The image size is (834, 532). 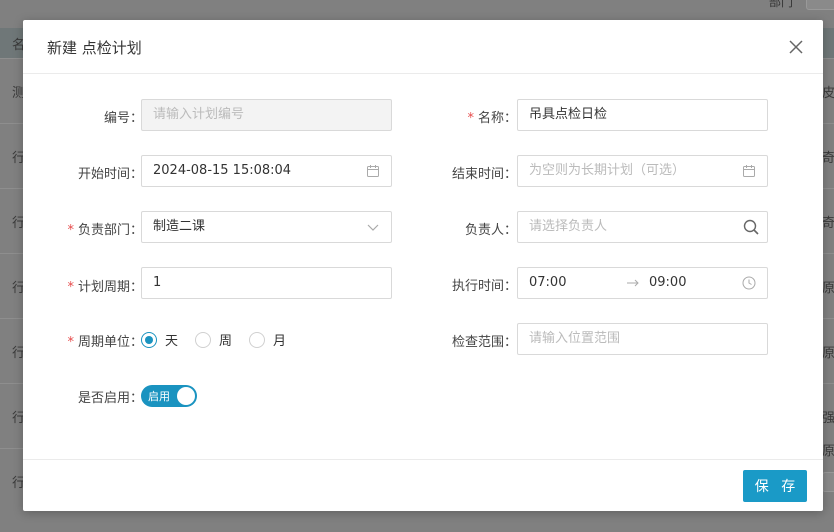 What do you see at coordinates (642, 115) in the screenshot?
I see `plan-name-input: 吊具点检日检` at bounding box center [642, 115].